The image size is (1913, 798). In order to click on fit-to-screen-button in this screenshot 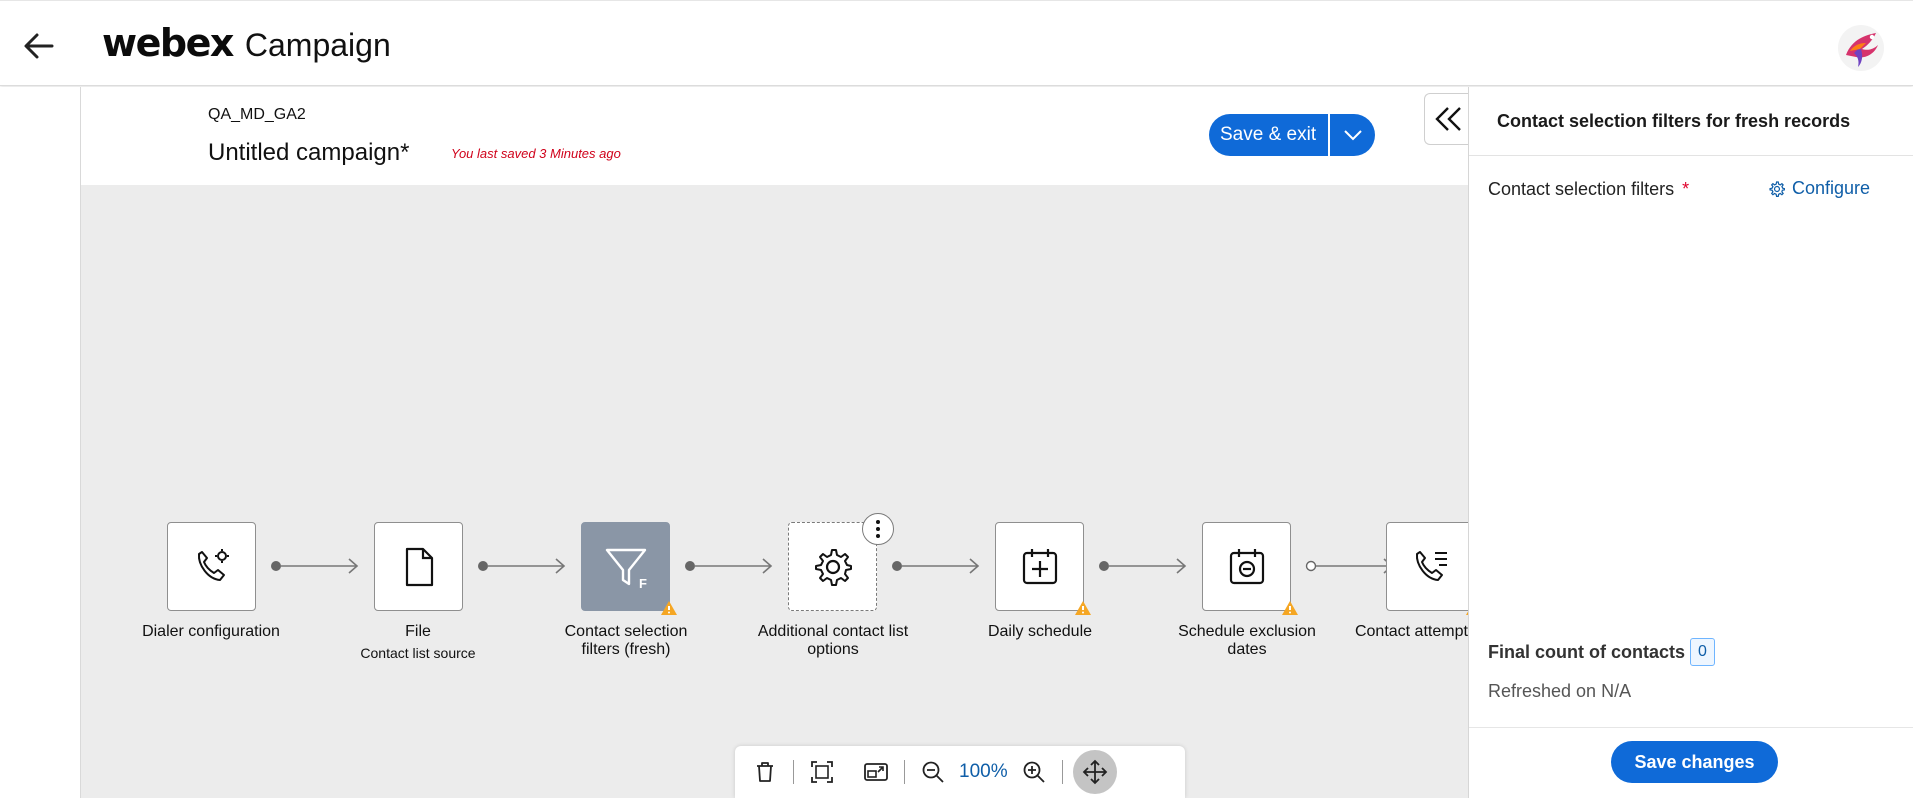, I will do `click(822, 772)`.